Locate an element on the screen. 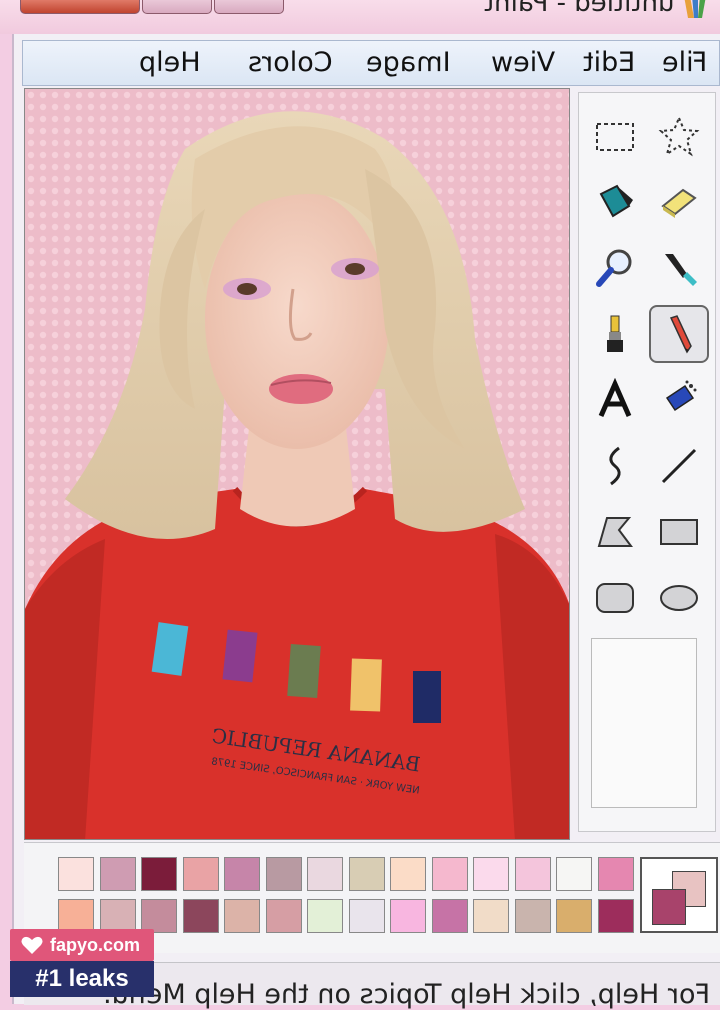 This screenshot has width=720, height=1010. menu-help: Help is located at coordinates (170, 62).